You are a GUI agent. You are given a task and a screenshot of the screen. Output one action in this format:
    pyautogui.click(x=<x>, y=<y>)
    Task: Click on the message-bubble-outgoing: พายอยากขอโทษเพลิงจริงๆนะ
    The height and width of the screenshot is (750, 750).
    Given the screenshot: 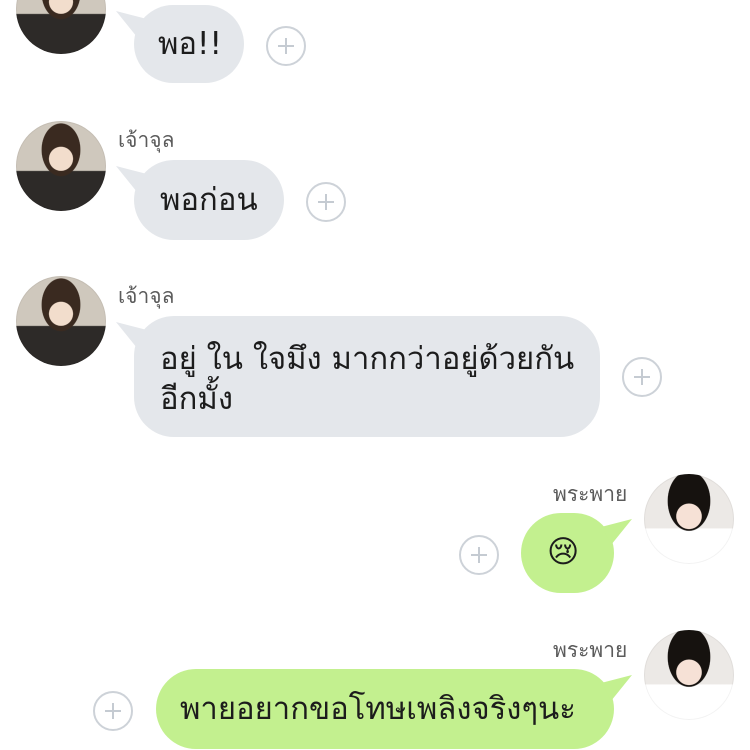 What is the action you would take?
    pyautogui.click(x=394, y=709)
    